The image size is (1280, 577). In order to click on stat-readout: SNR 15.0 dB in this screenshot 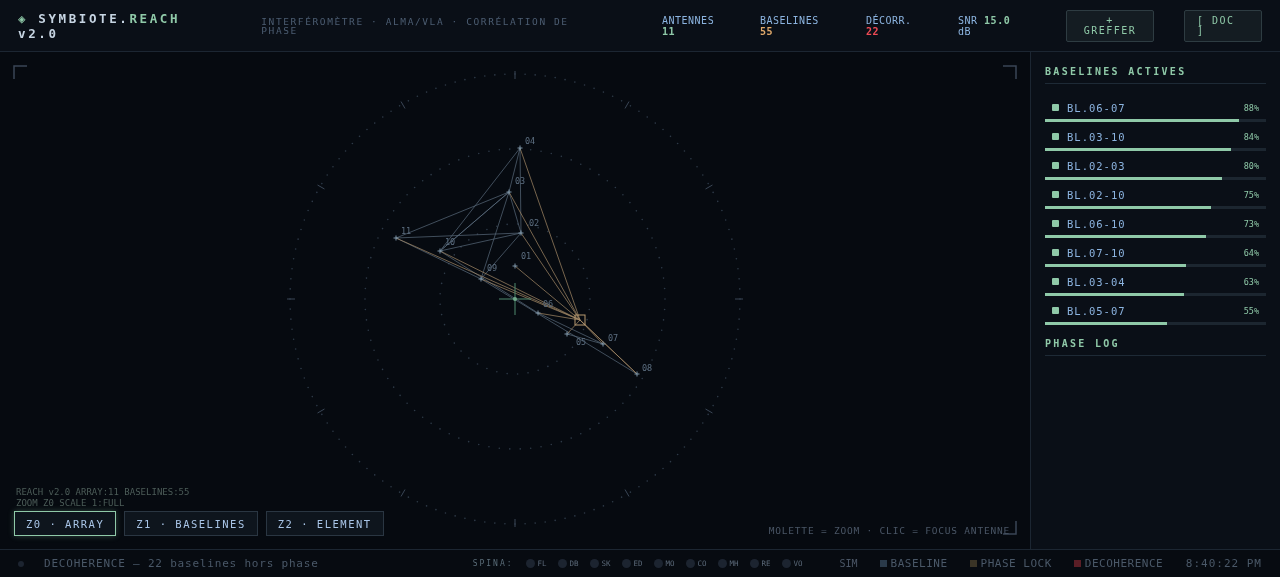, I will do `click(985, 25)`.